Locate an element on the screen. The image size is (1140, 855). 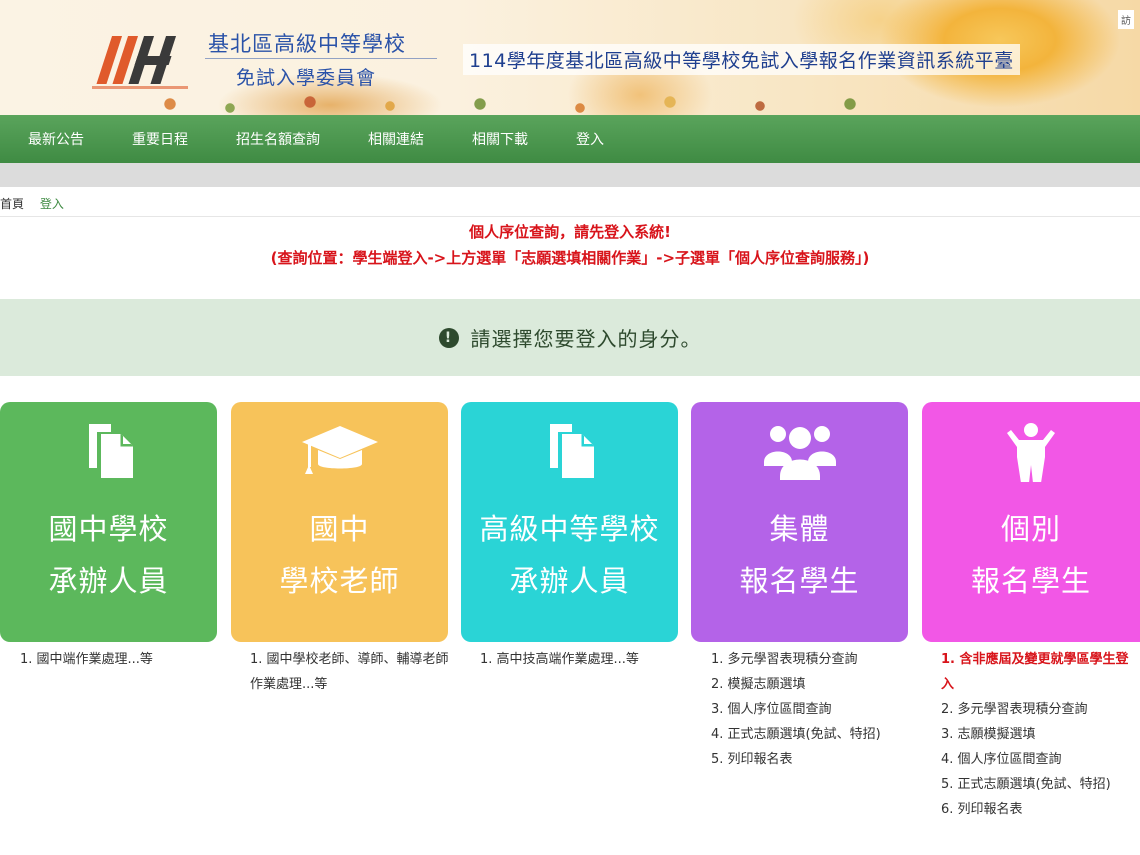
desc-item: 3. 個人序位區間查詢 is located at coordinates (771, 709).